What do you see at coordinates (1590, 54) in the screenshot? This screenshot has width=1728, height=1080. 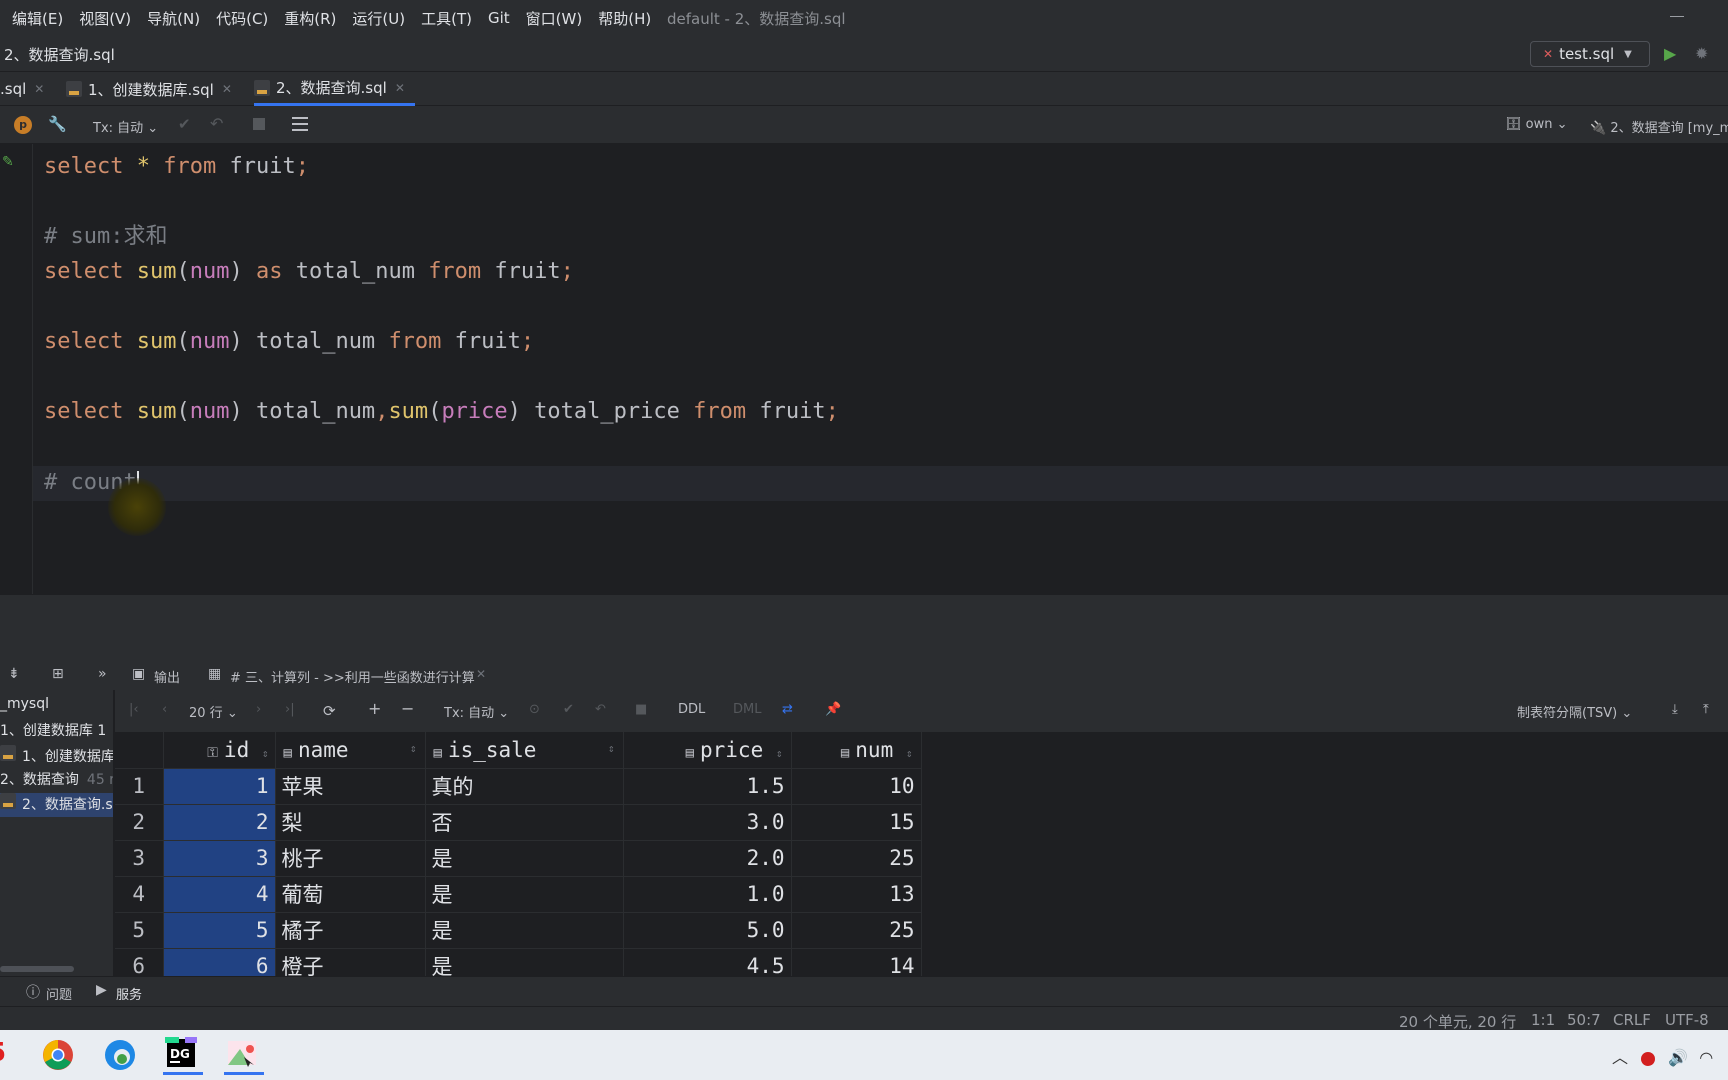 I see `run-configuration-selector: ✕ test.sql ▼` at bounding box center [1590, 54].